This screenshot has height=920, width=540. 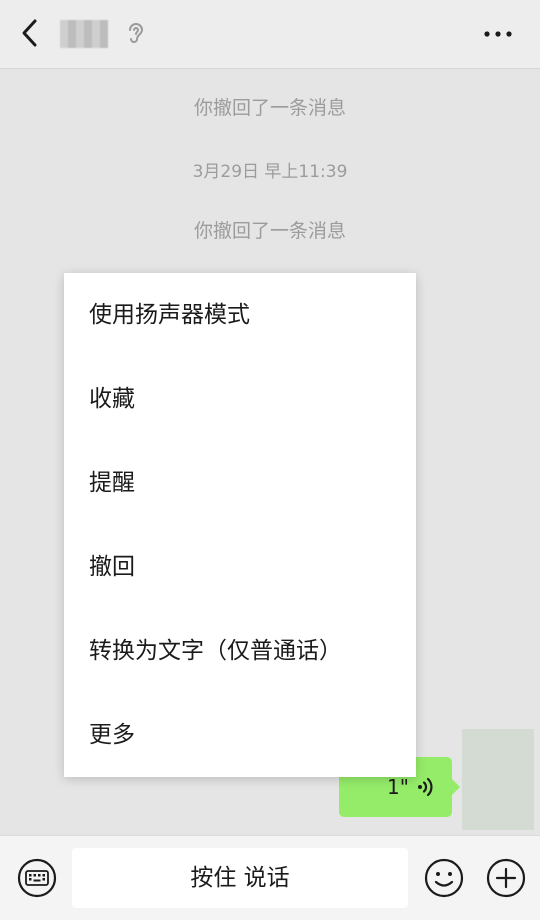 I want to click on message-timestamp: 3月29日 早上11:39, so click(x=270, y=172).